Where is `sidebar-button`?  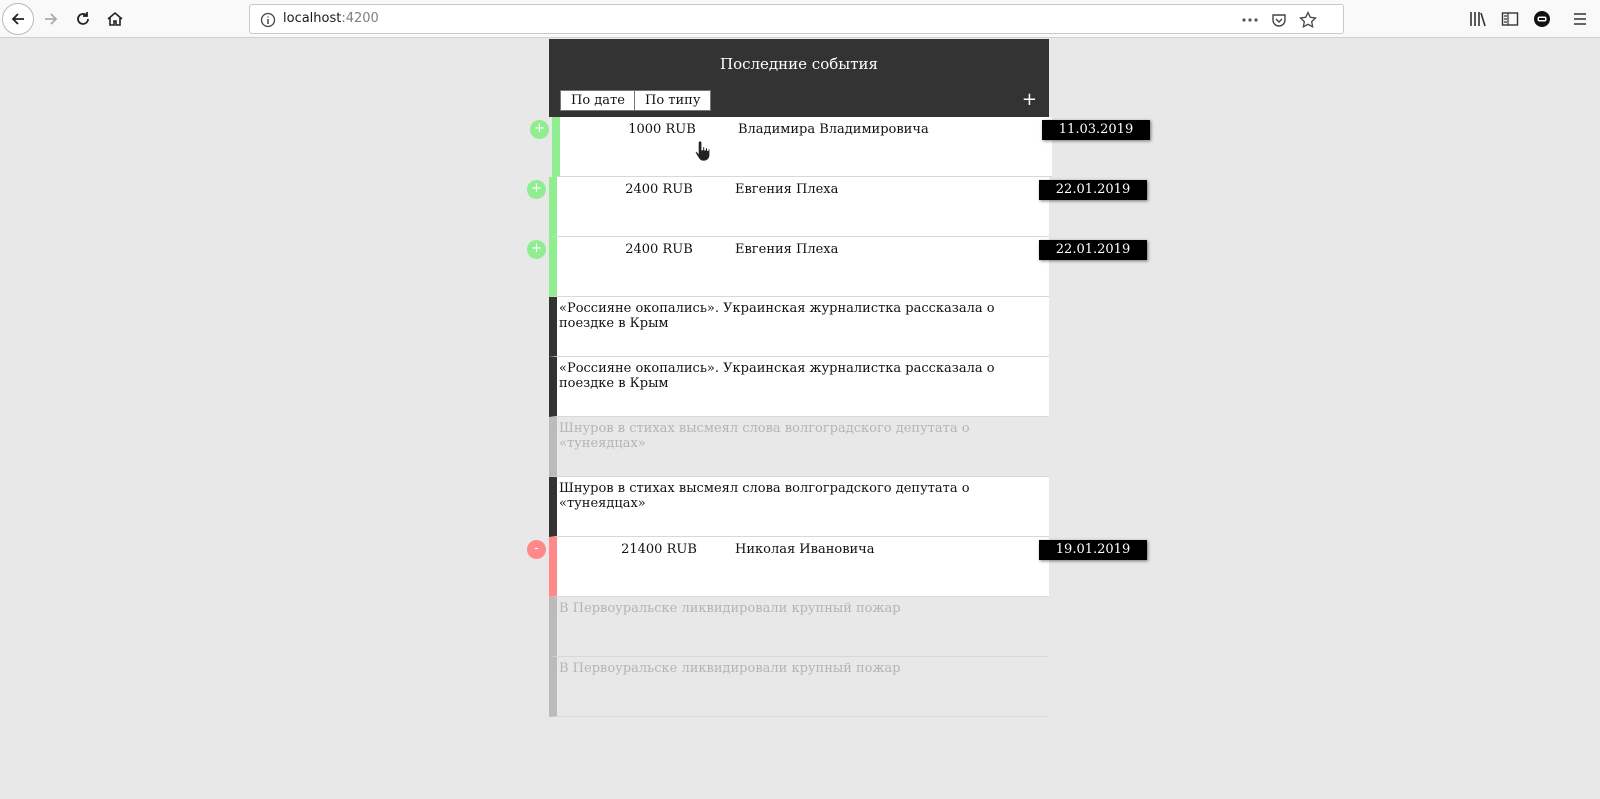 sidebar-button is located at coordinates (1510, 19).